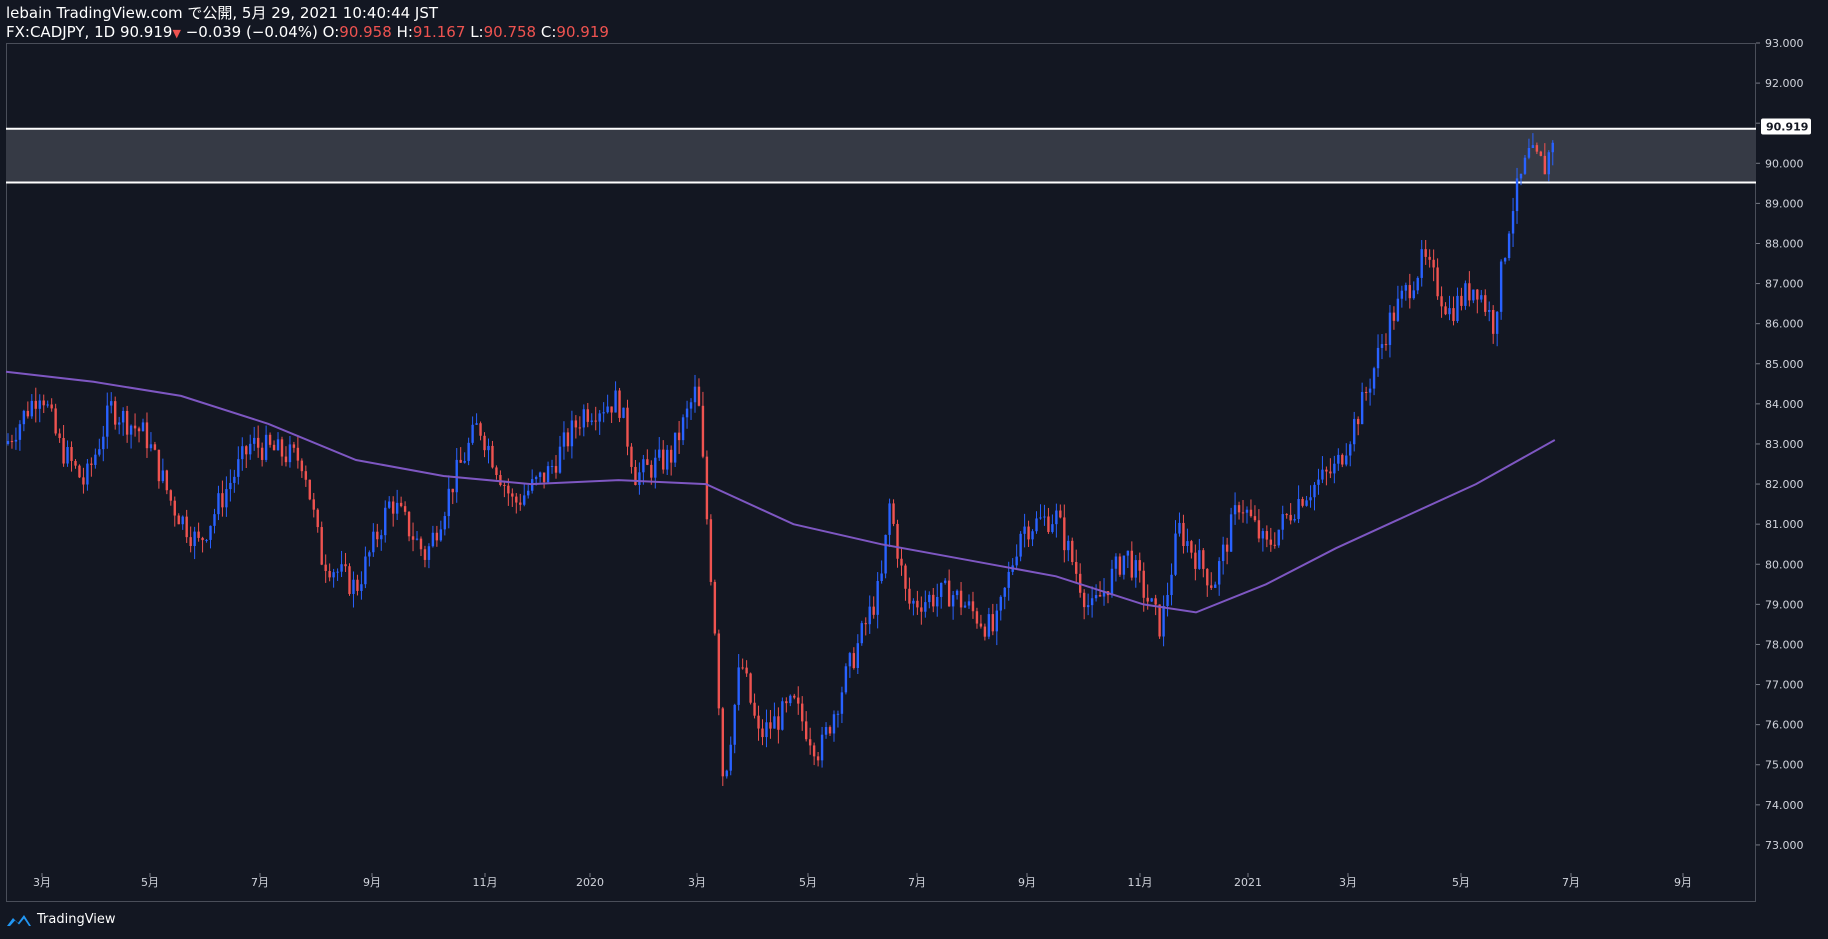 This screenshot has width=1828, height=939. Describe the element at coordinates (1784, 524) in the screenshot. I see `y-tick-label: 81.000` at that location.